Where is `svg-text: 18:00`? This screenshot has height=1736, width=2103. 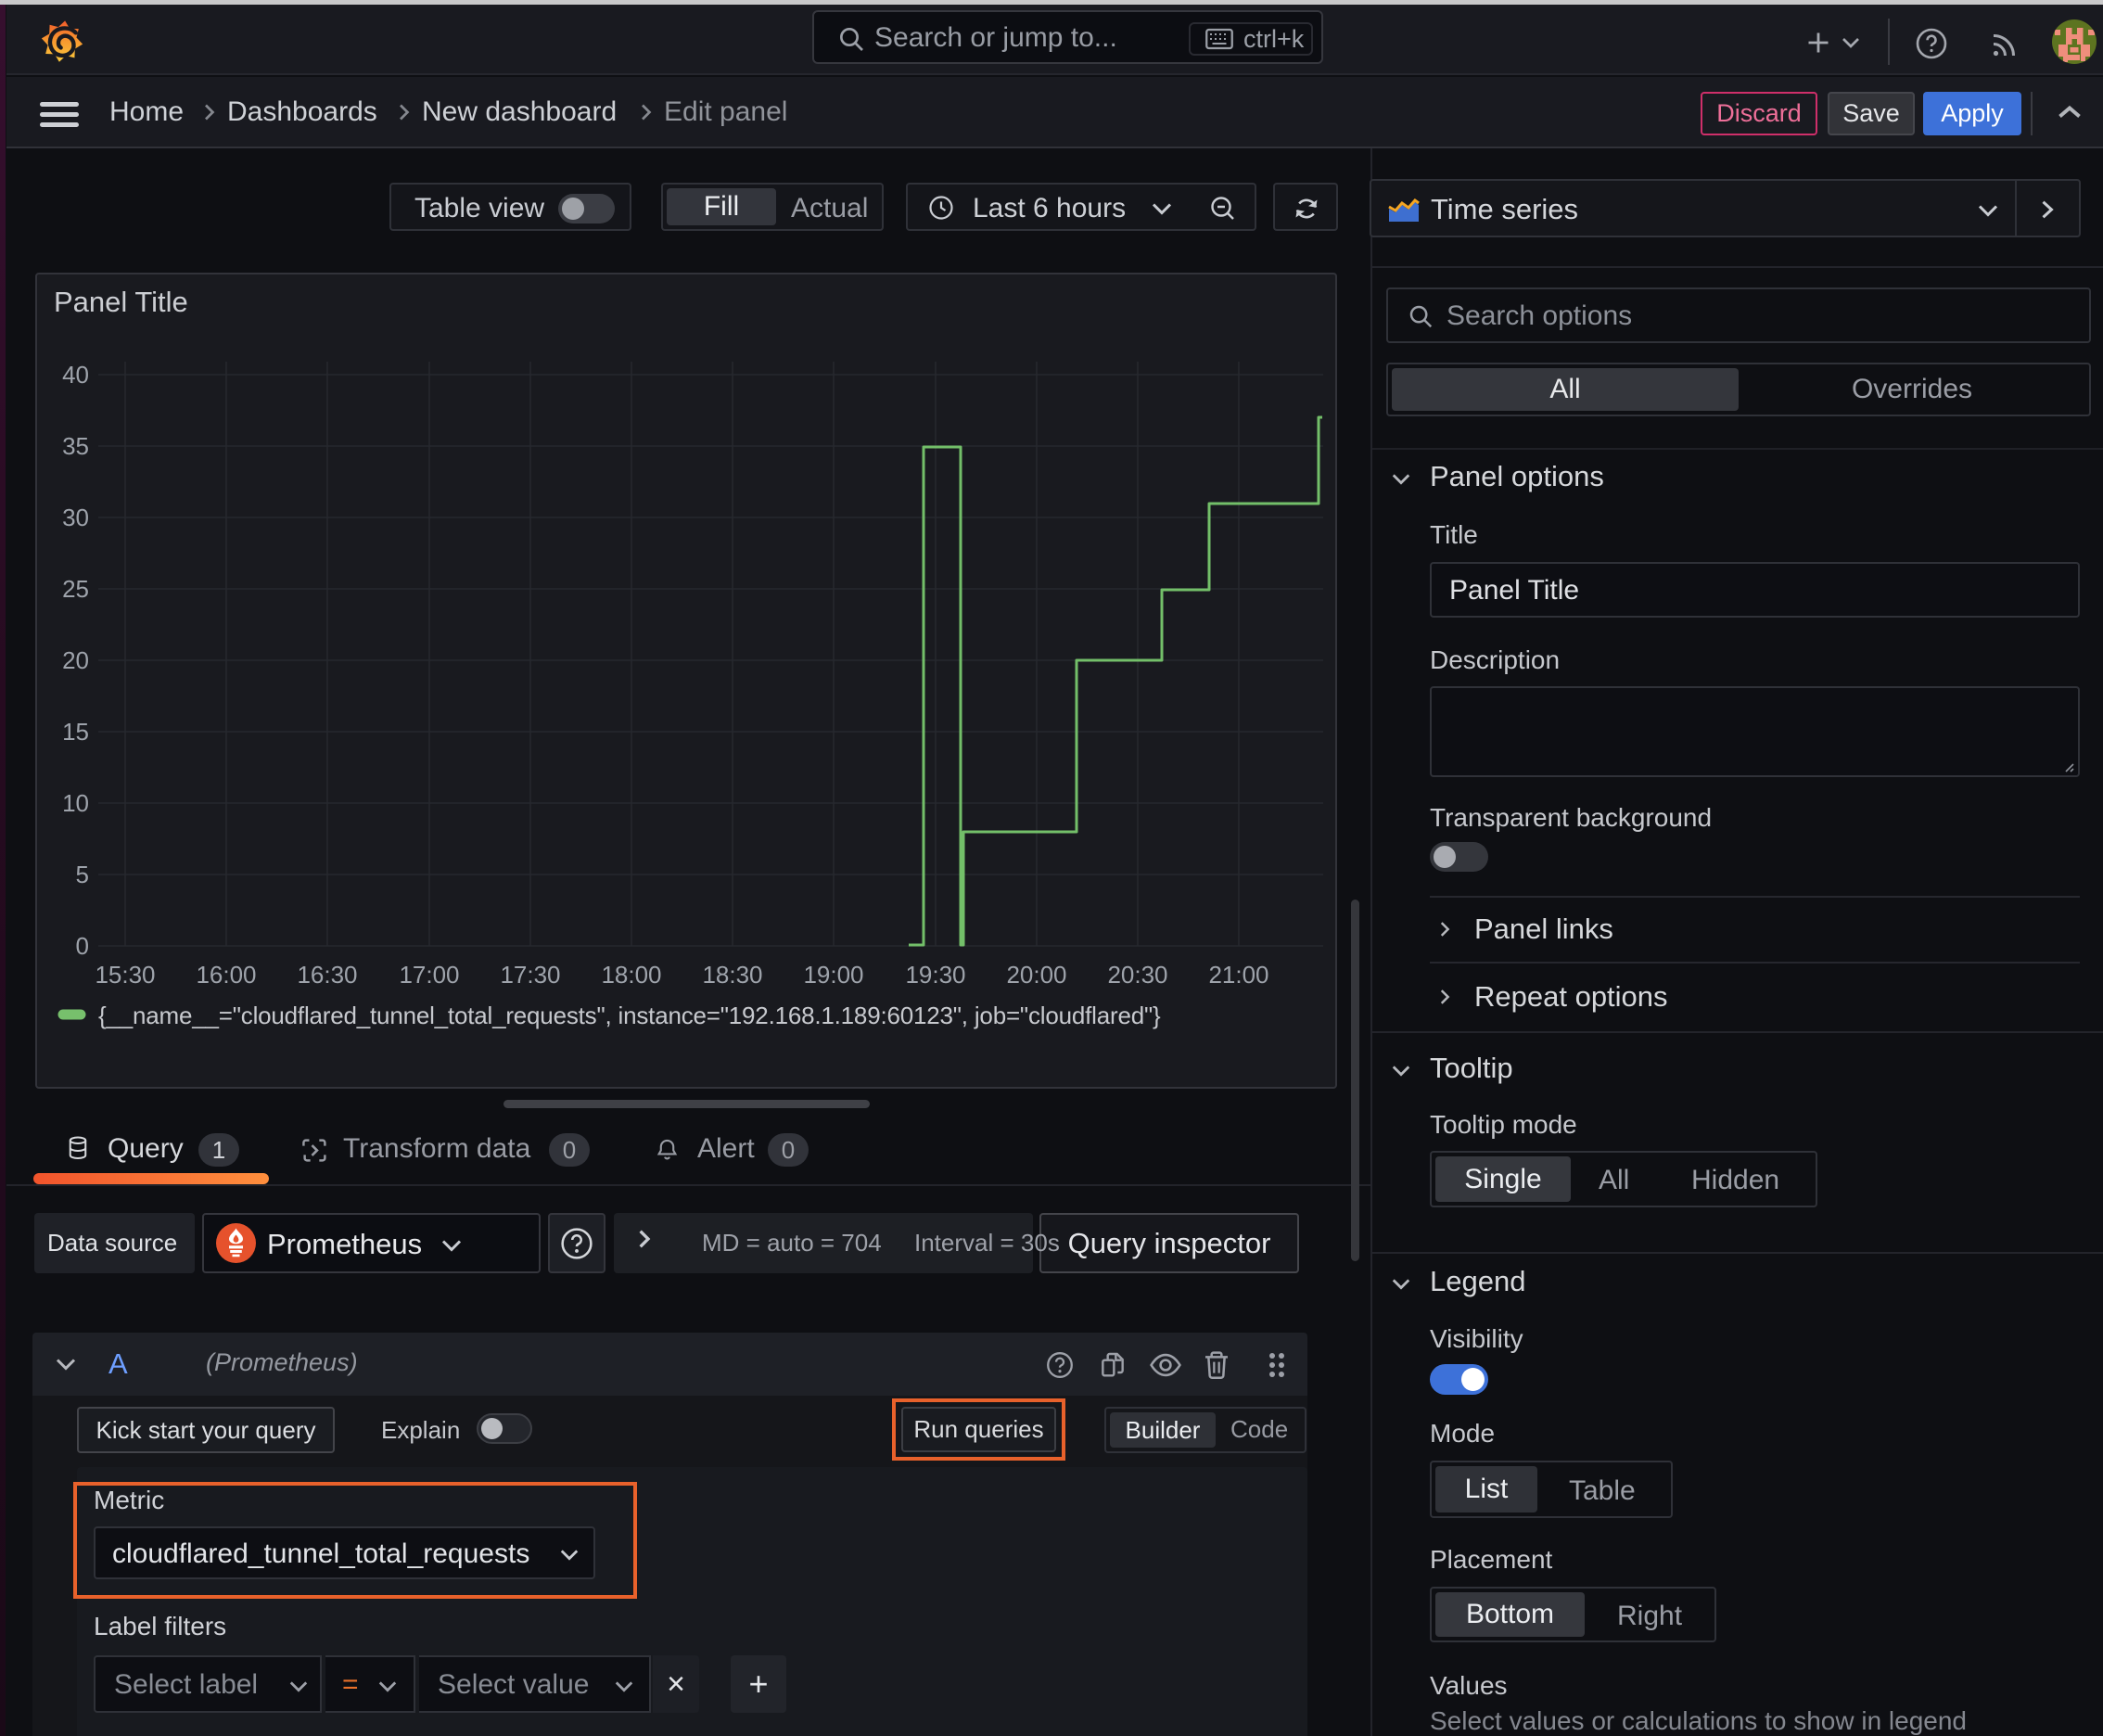
svg-text: 18:00 is located at coordinates (631, 975).